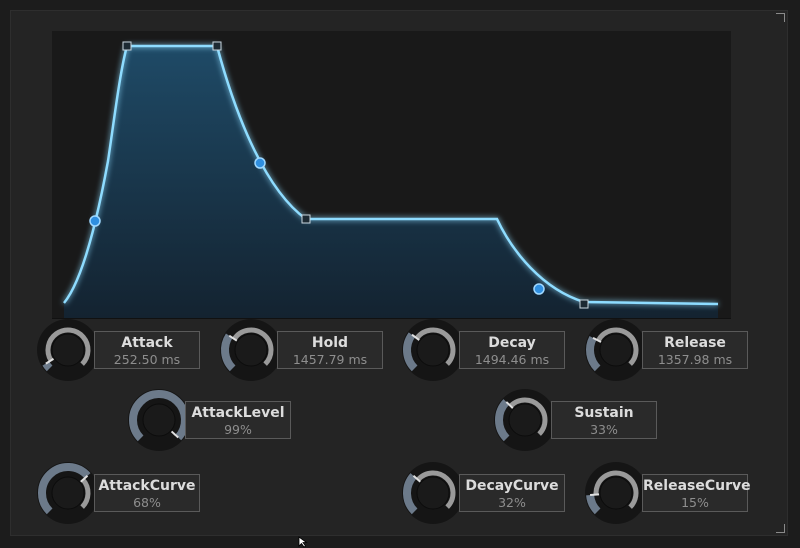  Describe the element at coordinates (238, 413) in the screenshot. I see `attacklevel-name: AttackLevel` at that location.